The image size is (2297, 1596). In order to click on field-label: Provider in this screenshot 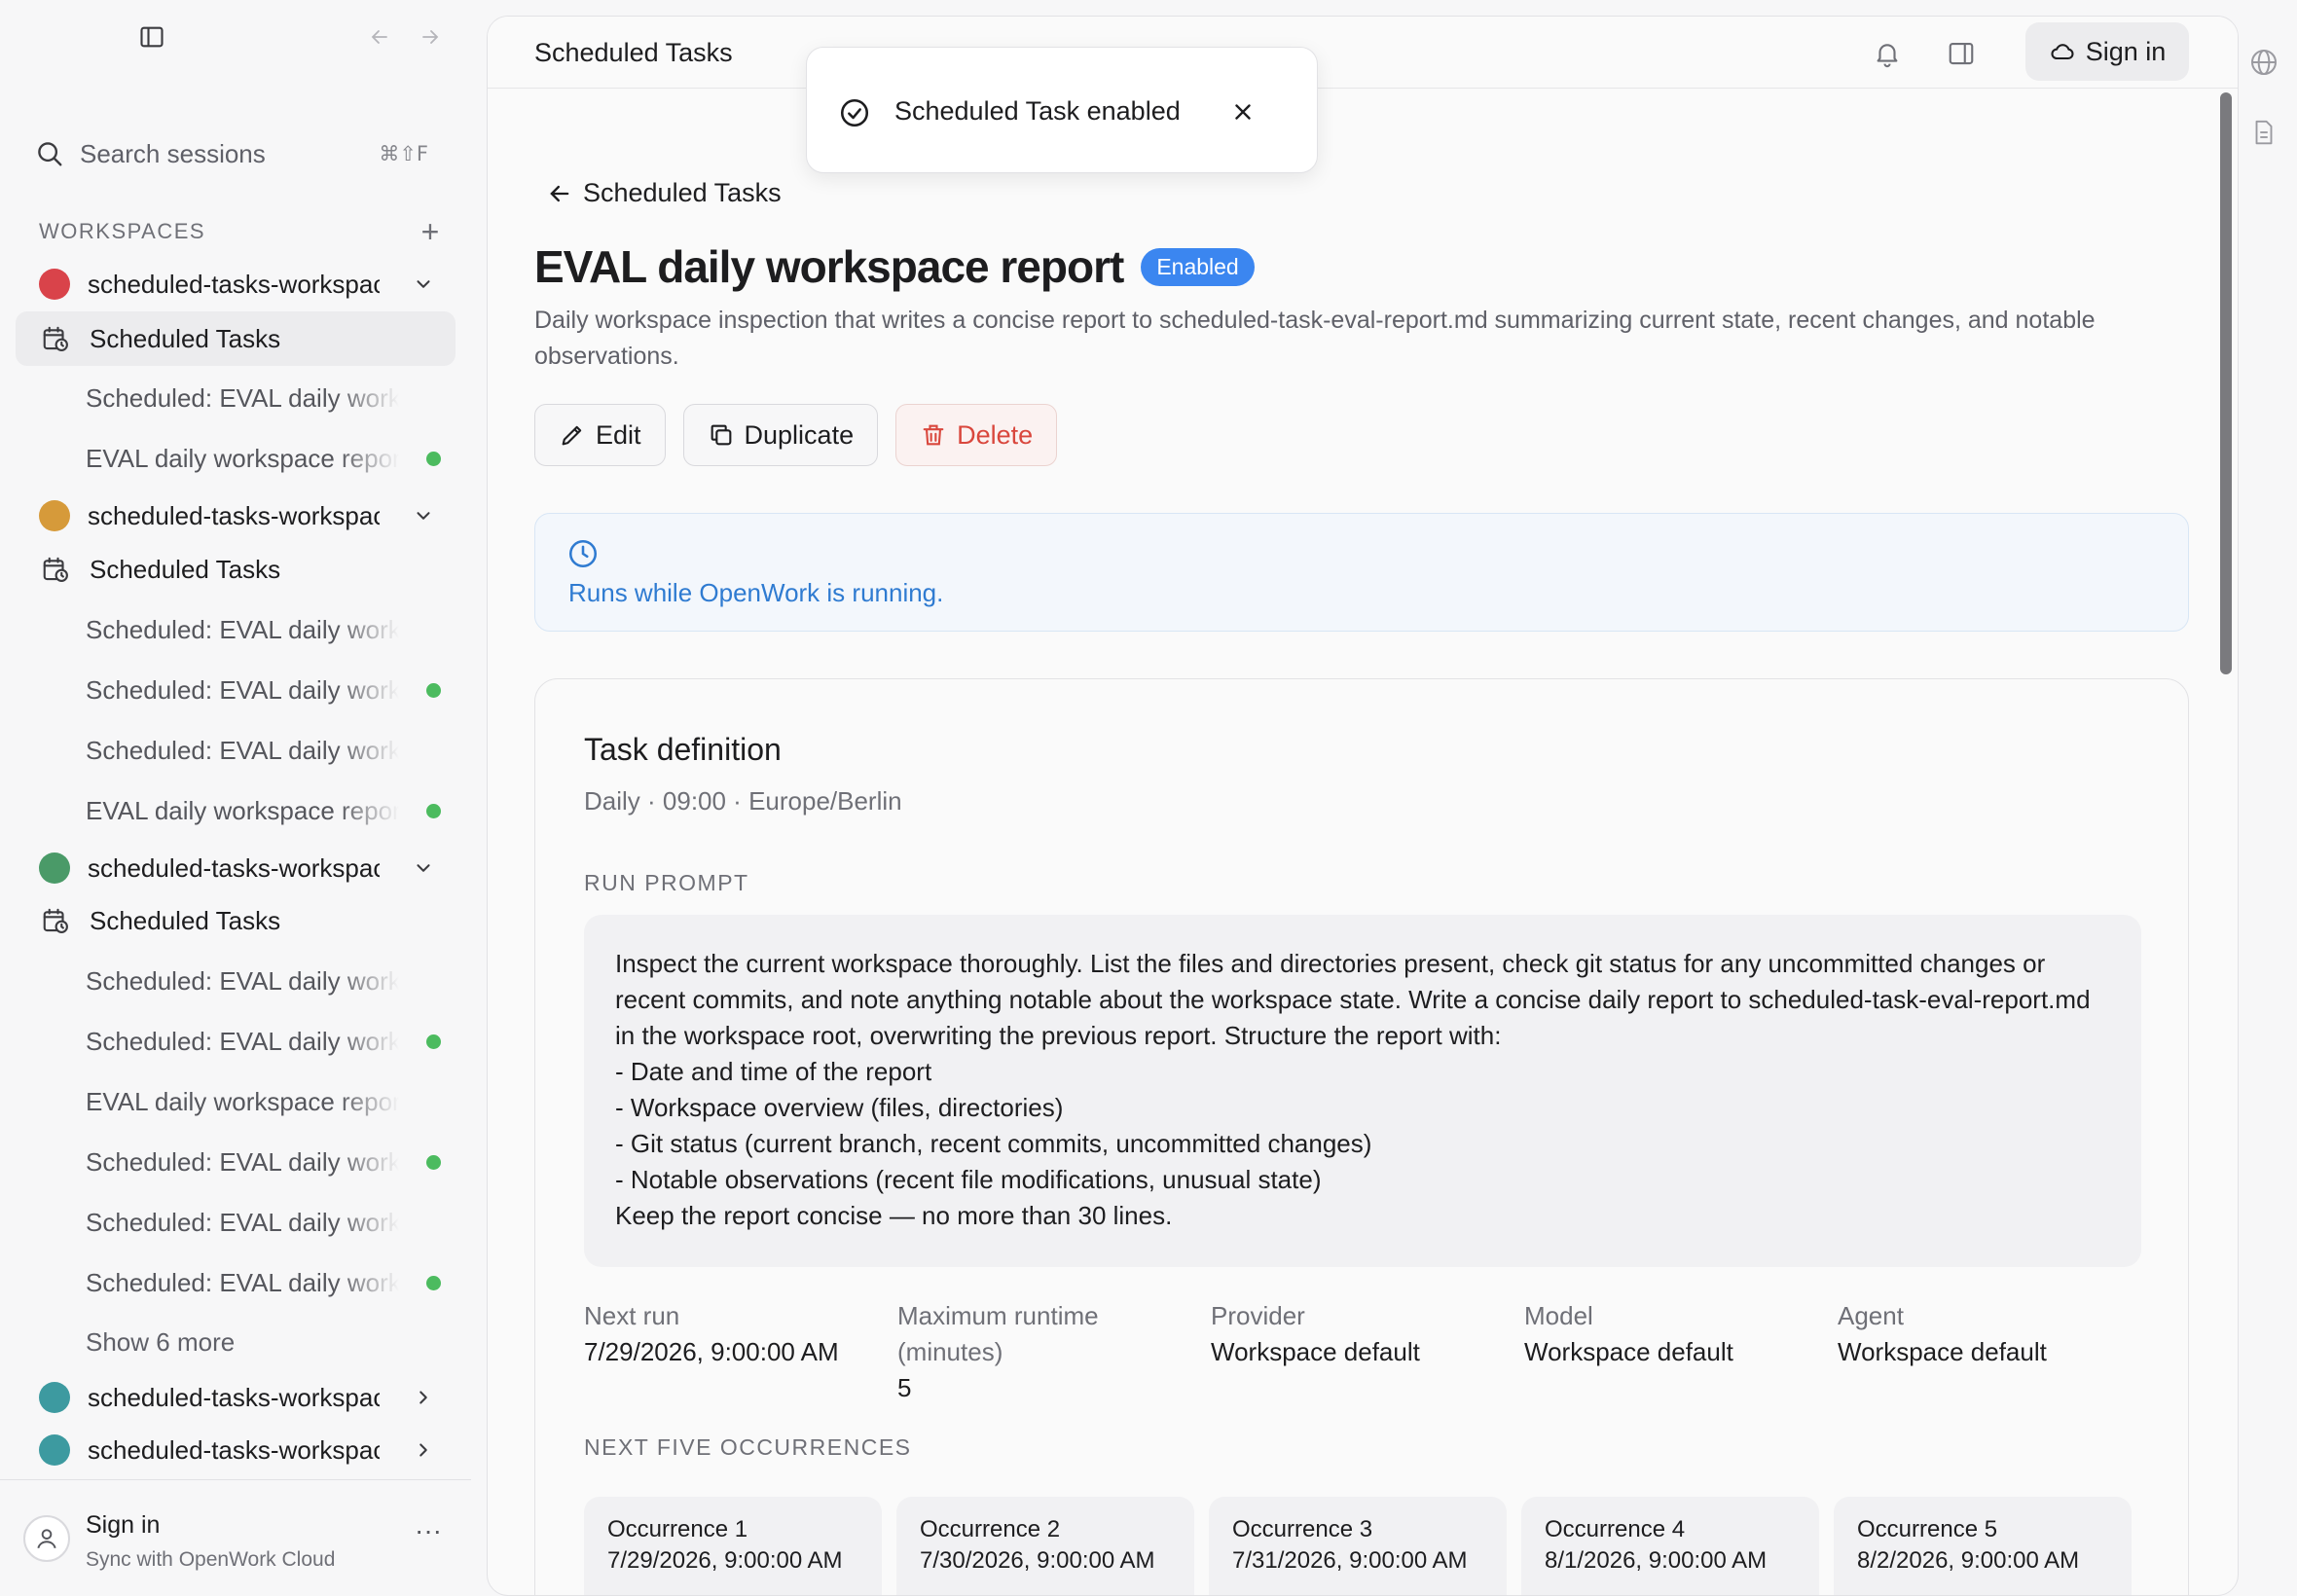, I will do `click(1258, 1315)`.